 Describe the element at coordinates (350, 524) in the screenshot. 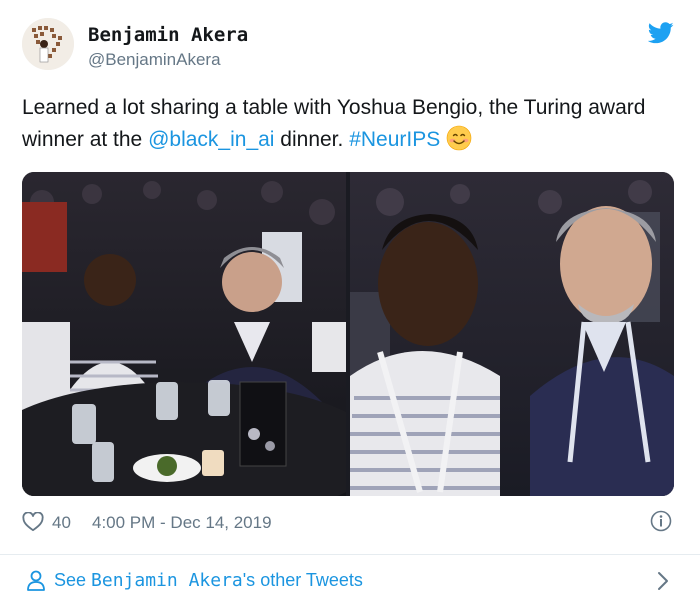

I see `tweet-meta: 40 4:00 PM - Dec 14, 2019` at that location.